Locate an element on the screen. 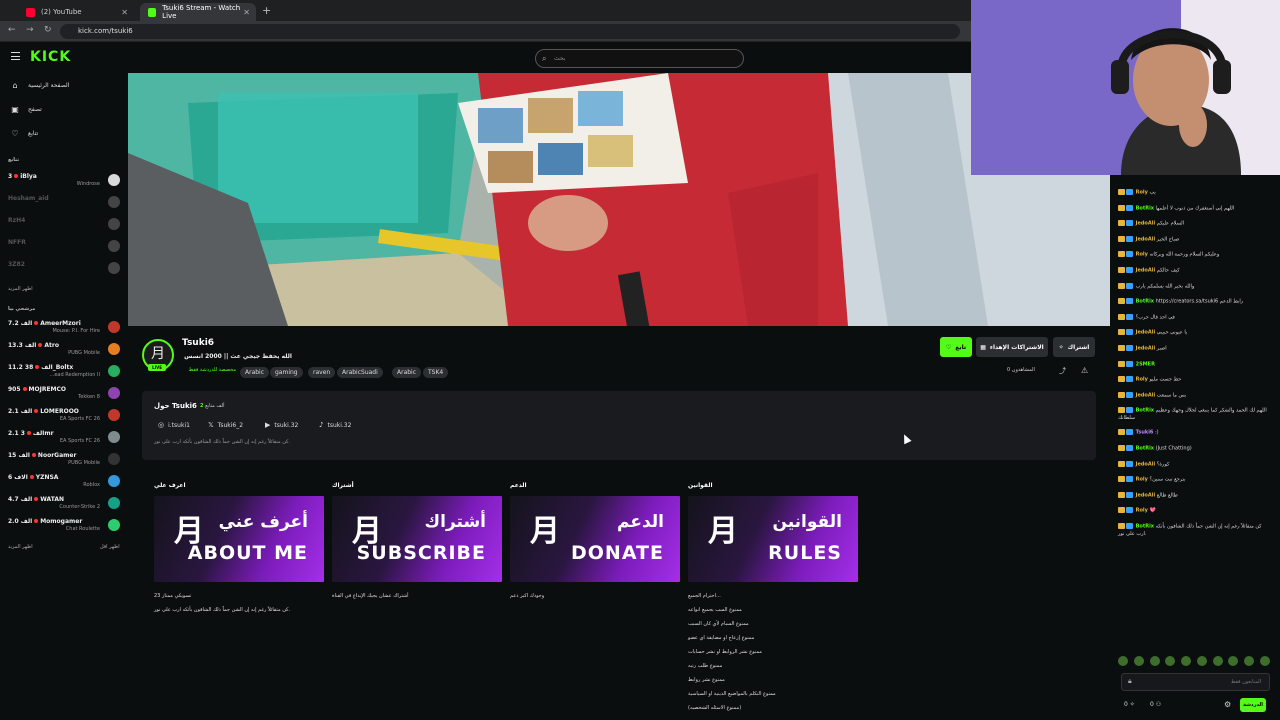 Image resolution: width=1280 pixels, height=720 pixels. gift-subs-button: ▦ الاشتراكات الإهداء is located at coordinates (1012, 347).